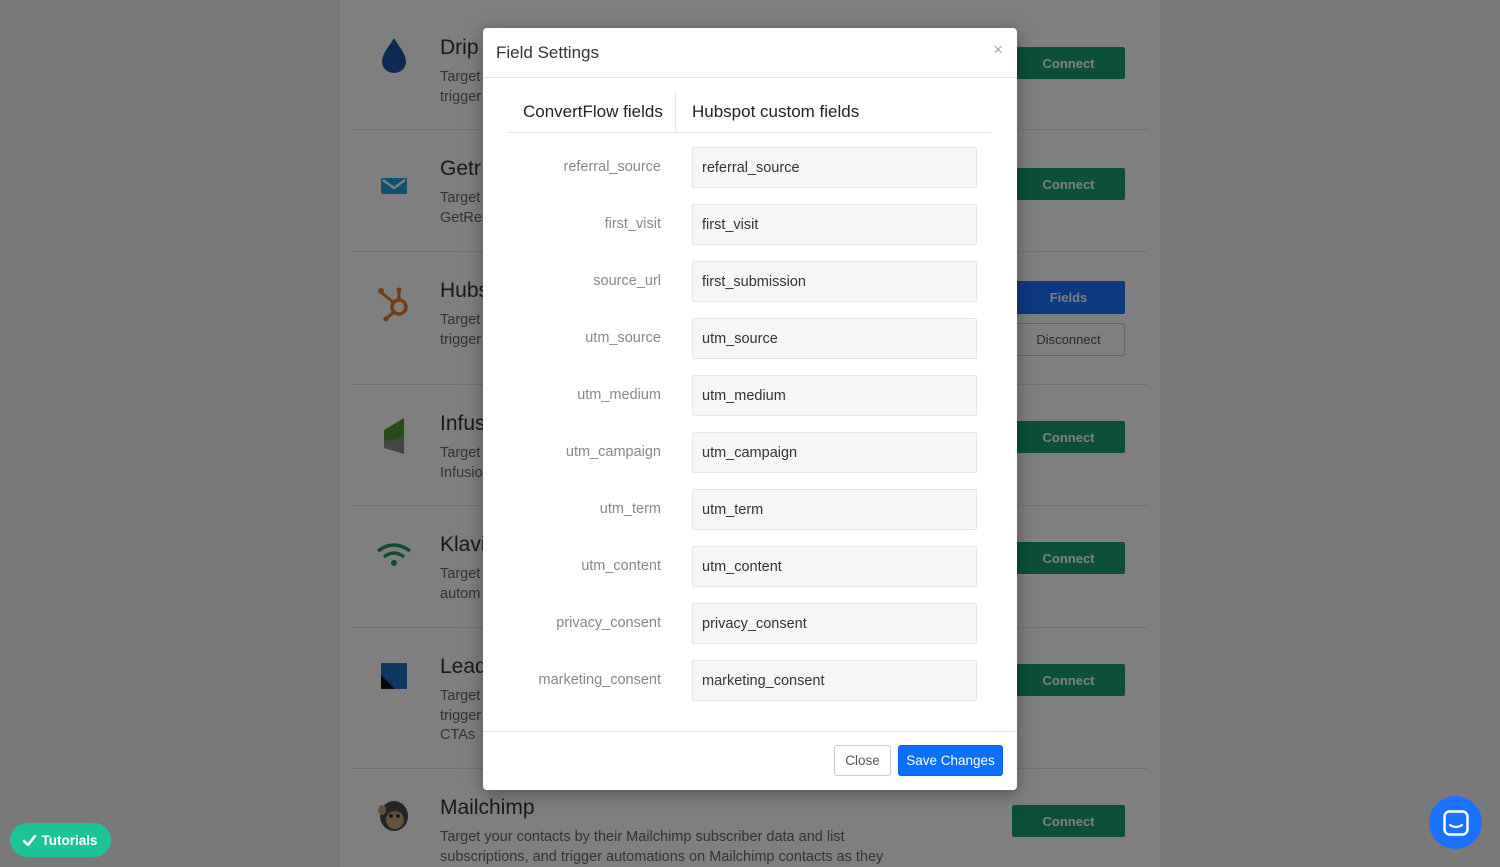 The image size is (1500, 867). I want to click on field-row: source_url, so click(750, 281).